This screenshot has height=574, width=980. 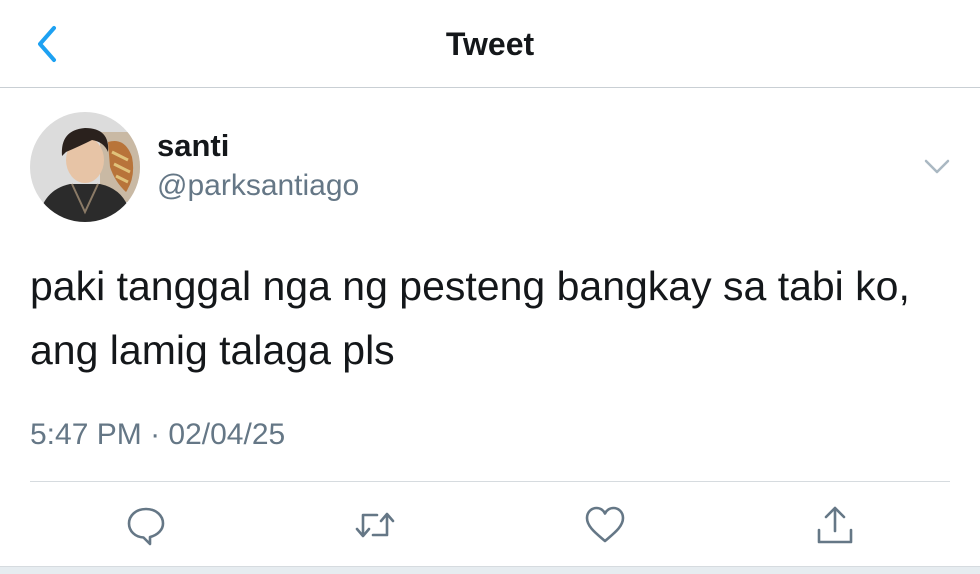 I want to click on share-icon, so click(x=835, y=525).